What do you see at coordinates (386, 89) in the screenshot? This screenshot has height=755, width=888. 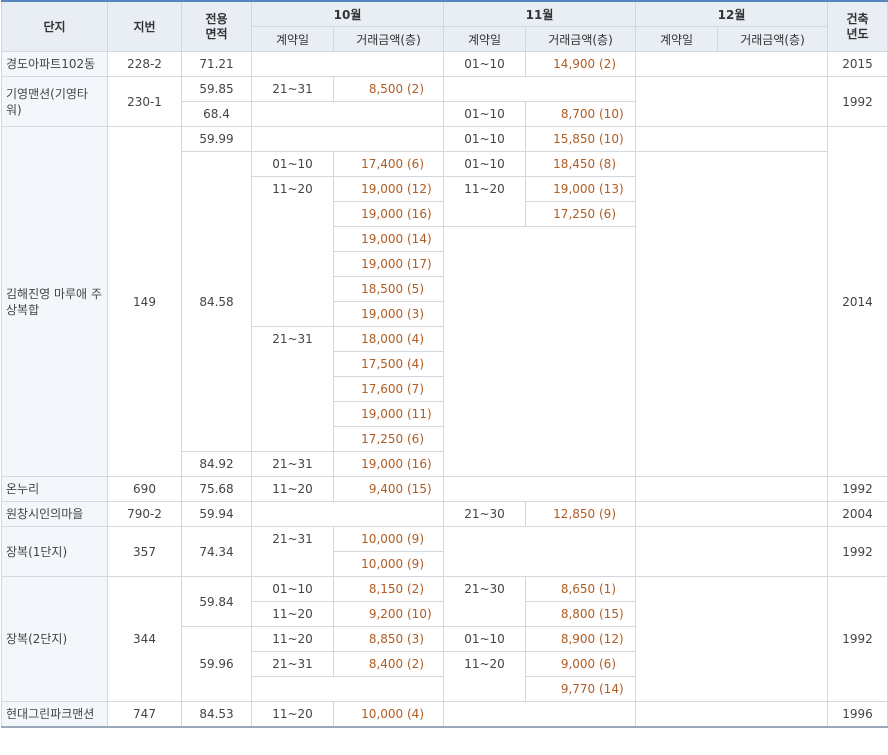 I see `amount: 8,500` at bounding box center [386, 89].